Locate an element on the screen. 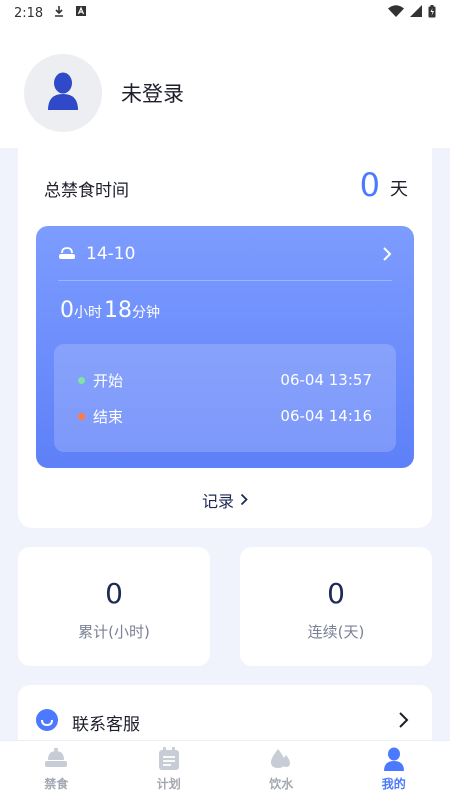 The image size is (450, 800). status-bar: 2:18 is located at coordinates (225, 13).